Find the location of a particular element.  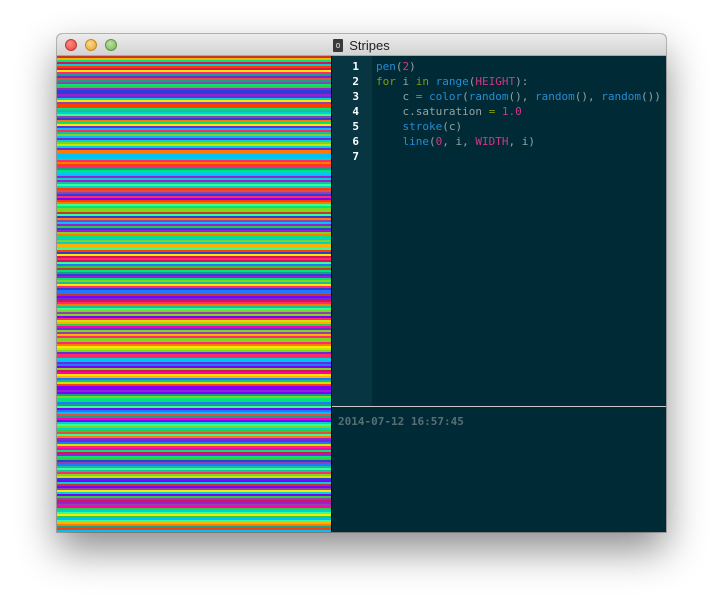

code-text: stroke(c) is located at coordinates (419, 126).